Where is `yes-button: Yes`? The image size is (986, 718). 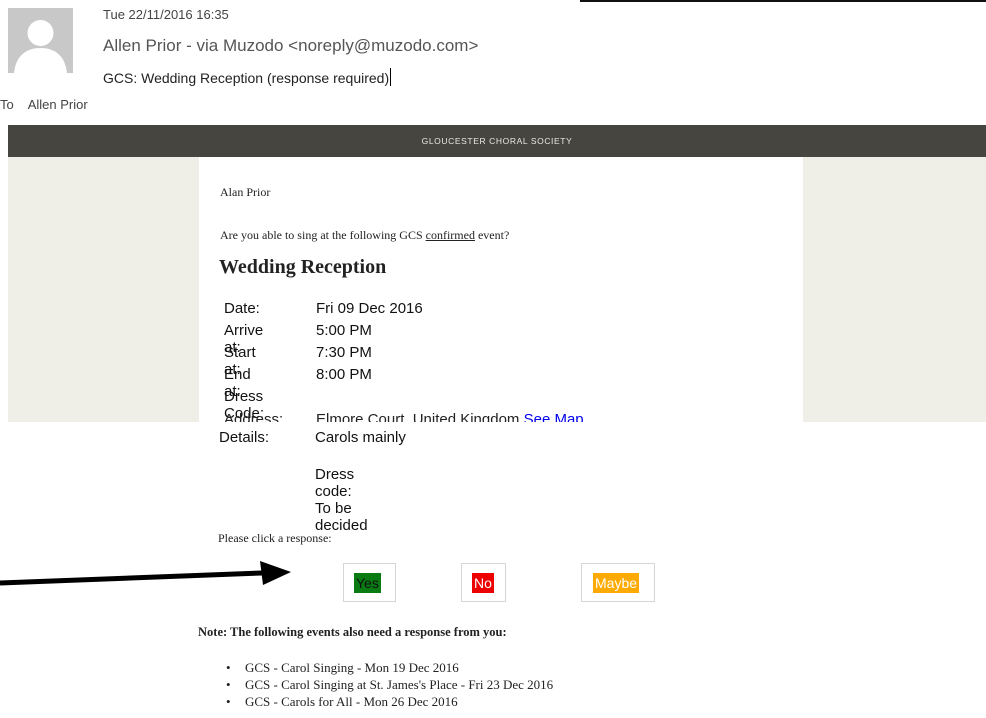 yes-button: Yes is located at coordinates (369, 582).